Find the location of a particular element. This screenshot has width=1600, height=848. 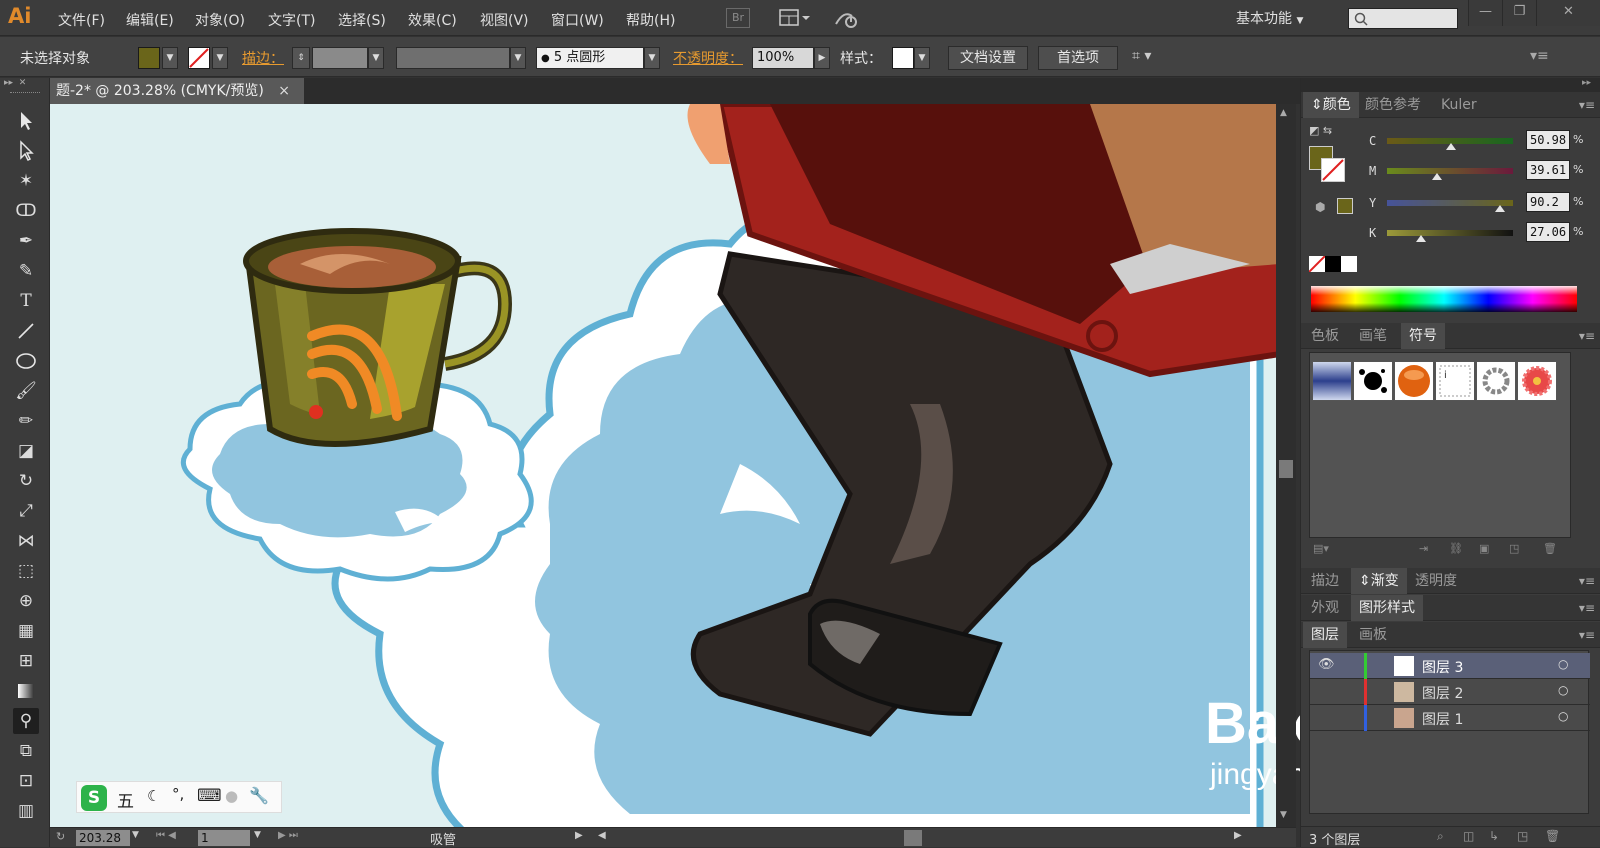

wrench-icon: 🔧 is located at coordinates (259, 795).